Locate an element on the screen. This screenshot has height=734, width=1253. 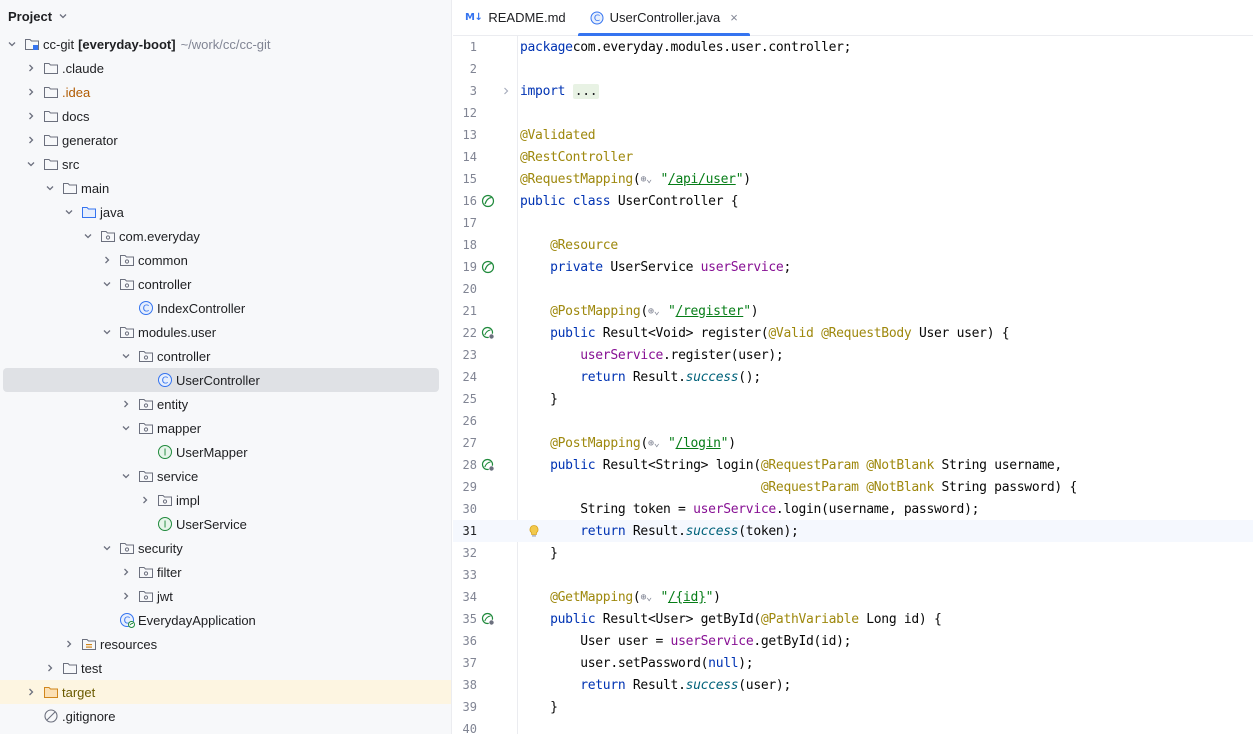
line-number: 30 is located at coordinates (465, 509).